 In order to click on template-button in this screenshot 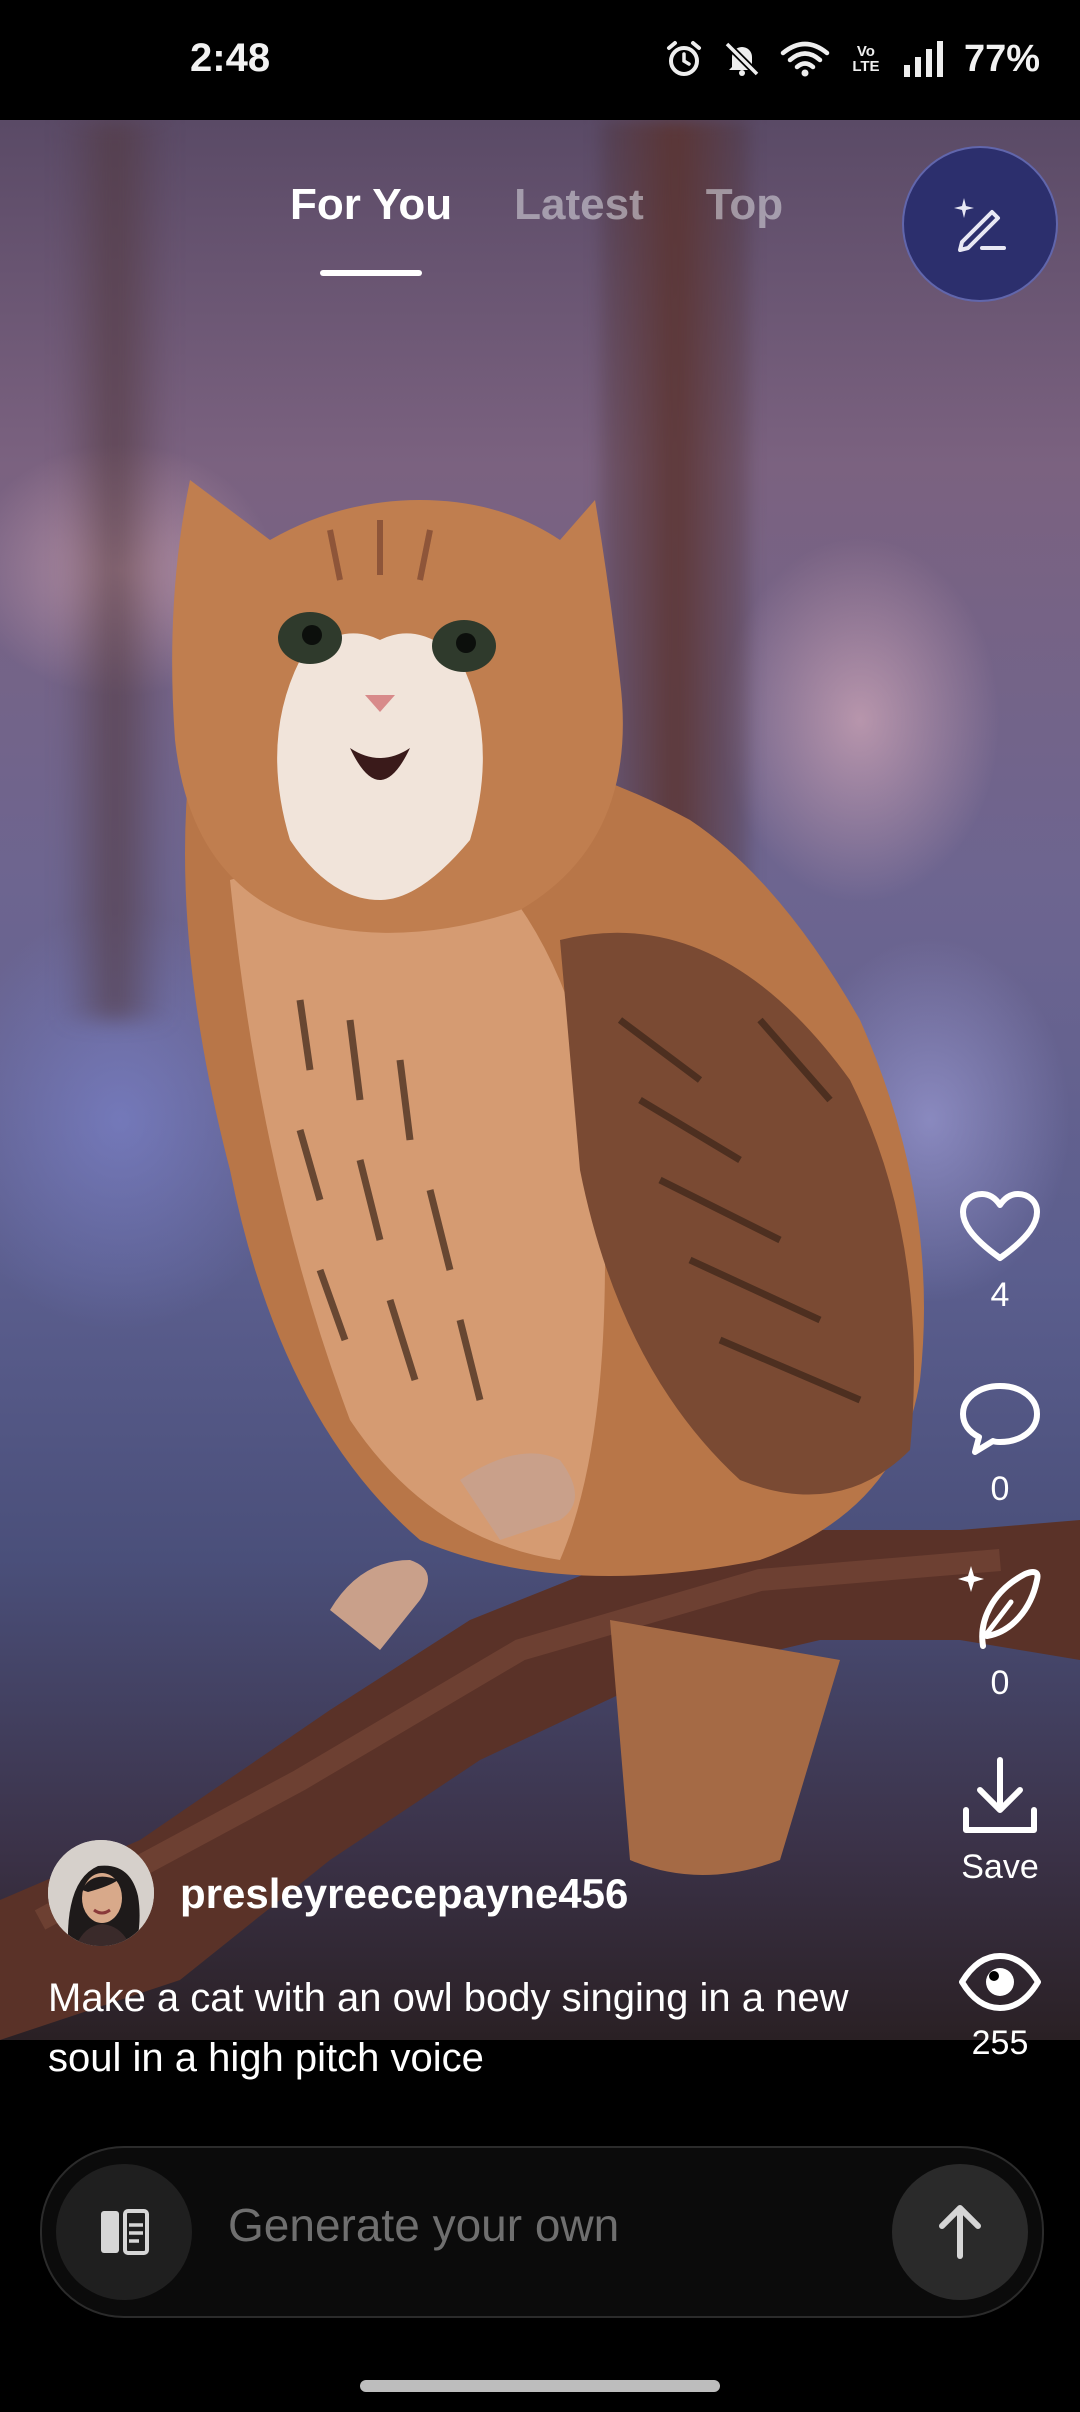, I will do `click(124, 2232)`.